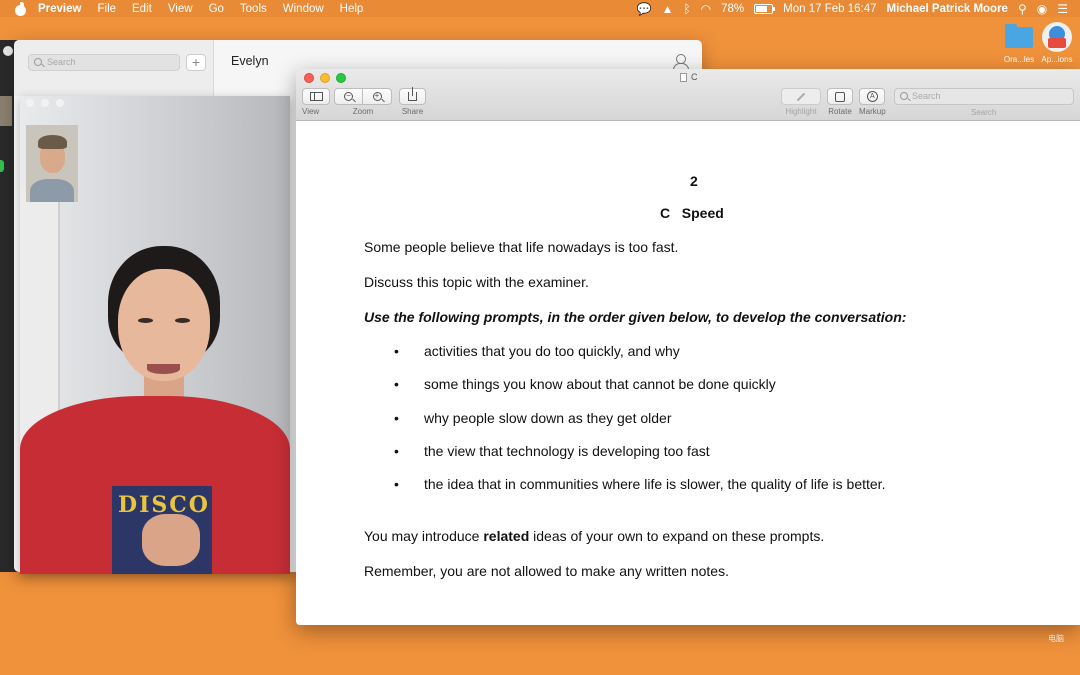  I want to click on rotate-button, so click(840, 96).